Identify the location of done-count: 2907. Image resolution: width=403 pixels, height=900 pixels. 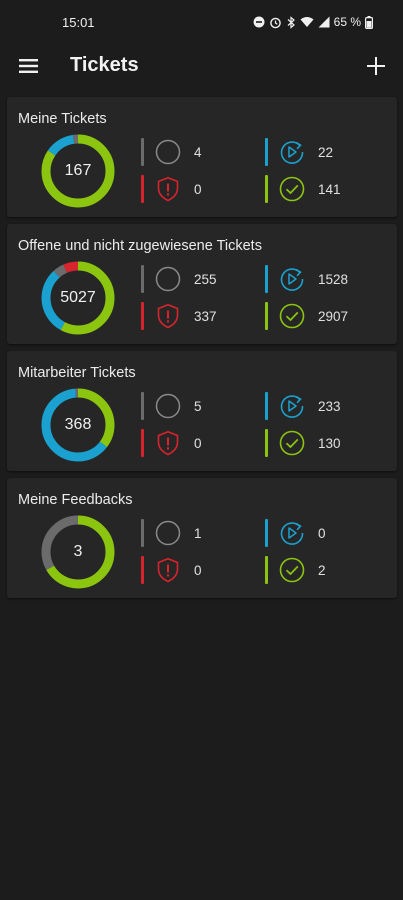
(333, 316).